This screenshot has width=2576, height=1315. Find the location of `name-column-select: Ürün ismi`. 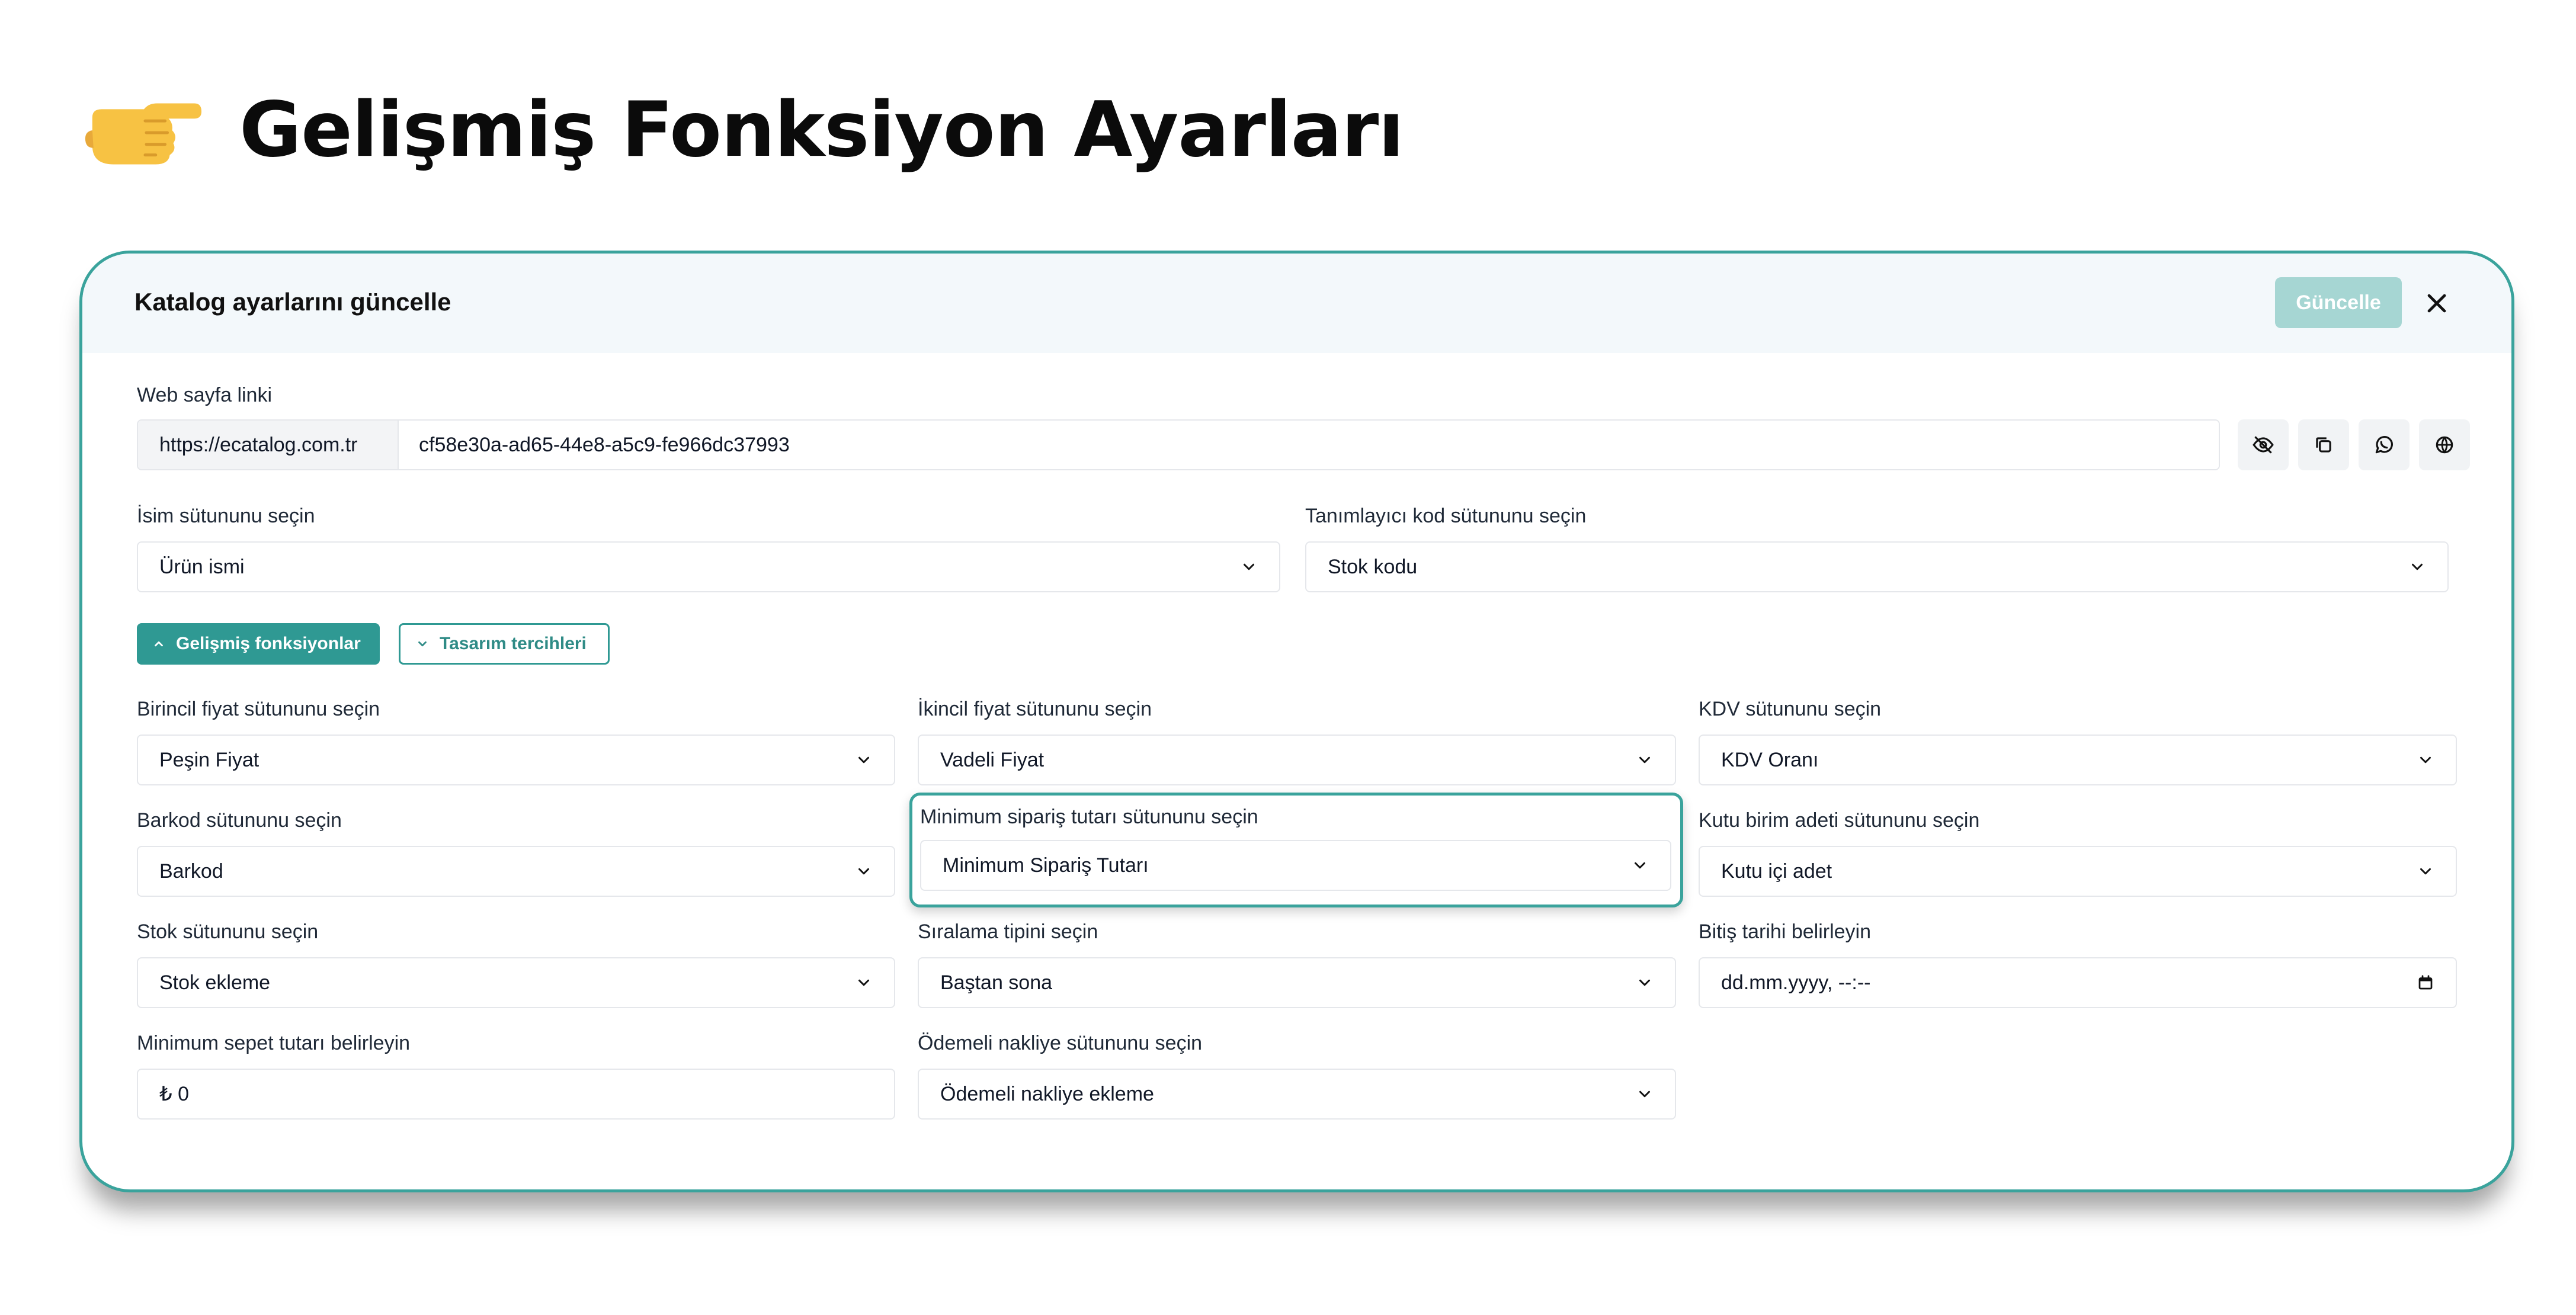

name-column-select: Ürün ismi is located at coordinates (708, 566).